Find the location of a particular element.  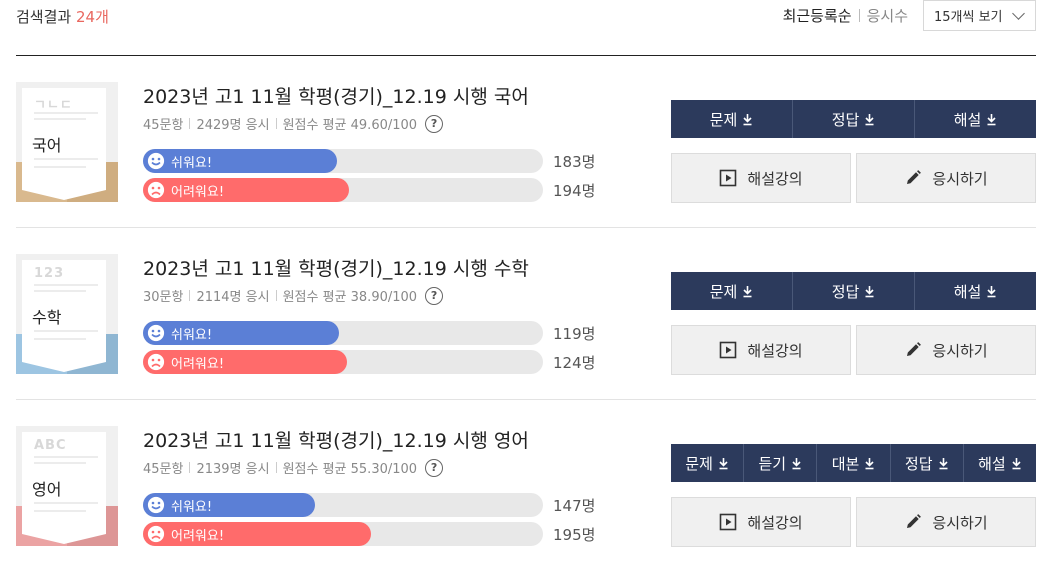

average-score: 원점수 평균 38.90/100 is located at coordinates (350, 297).